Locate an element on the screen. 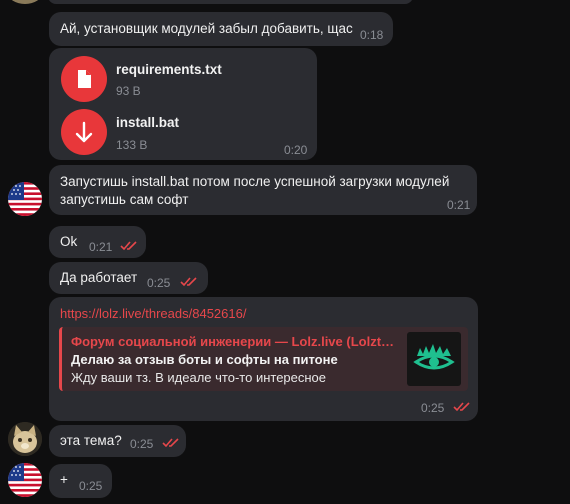 The height and width of the screenshot is (504, 570). message-text: Да работает is located at coordinates (99, 277).